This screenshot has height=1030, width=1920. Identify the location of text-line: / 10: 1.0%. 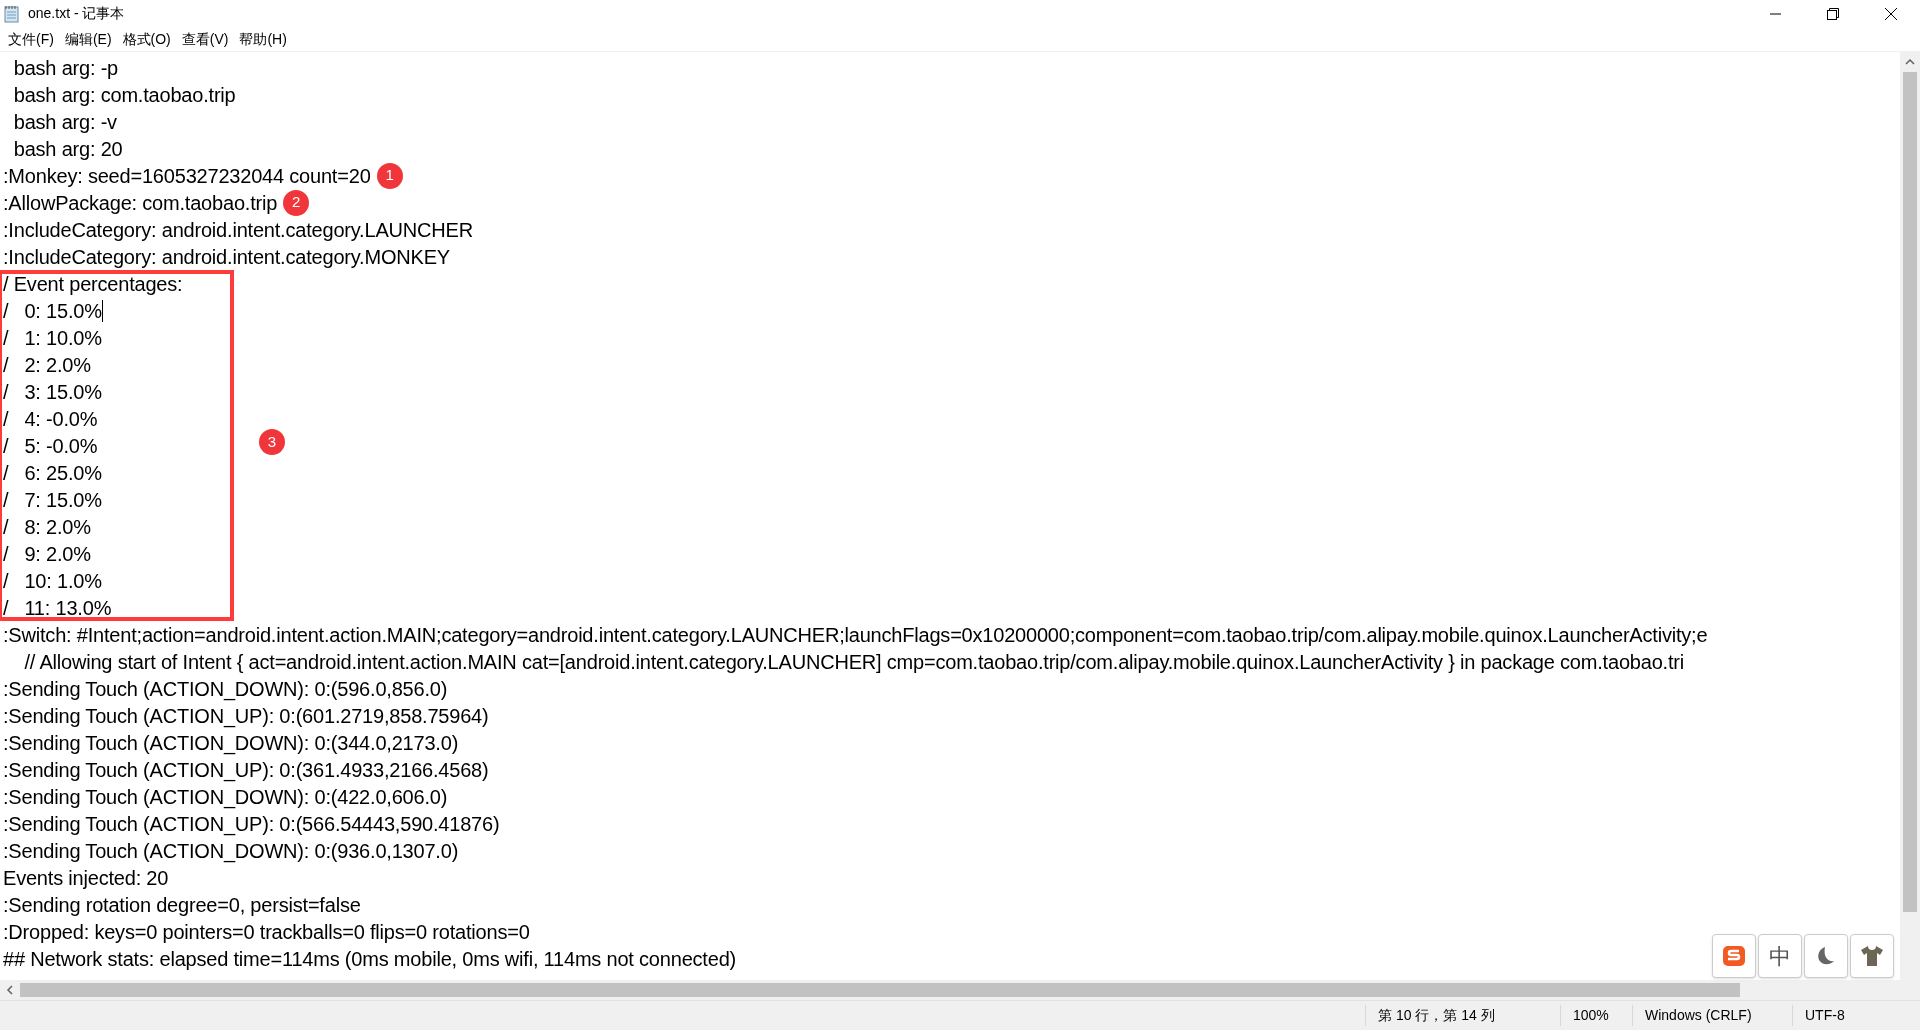
(52, 581).